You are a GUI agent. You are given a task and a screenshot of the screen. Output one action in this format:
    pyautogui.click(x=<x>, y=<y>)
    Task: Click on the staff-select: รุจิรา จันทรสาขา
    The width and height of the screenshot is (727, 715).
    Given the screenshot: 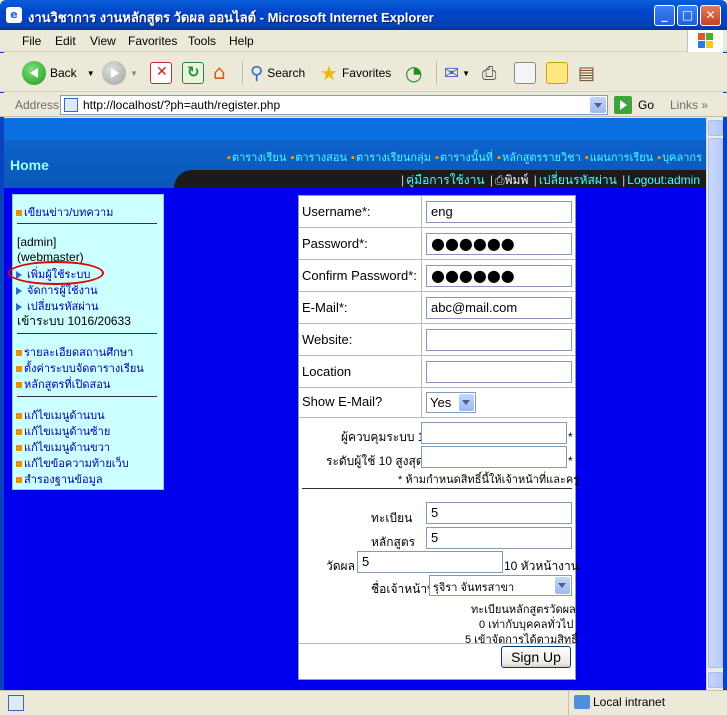 What is the action you would take?
    pyautogui.click(x=500, y=585)
    